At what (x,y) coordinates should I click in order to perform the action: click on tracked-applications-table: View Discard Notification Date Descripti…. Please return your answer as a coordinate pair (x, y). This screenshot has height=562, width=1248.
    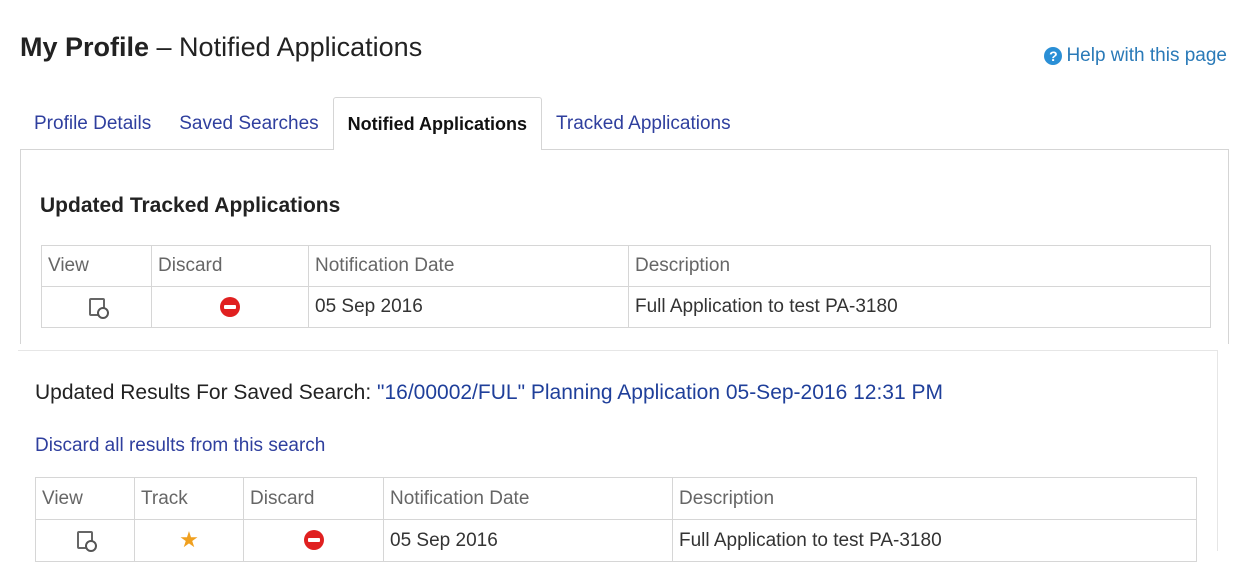
    Looking at the image, I should click on (626, 286).